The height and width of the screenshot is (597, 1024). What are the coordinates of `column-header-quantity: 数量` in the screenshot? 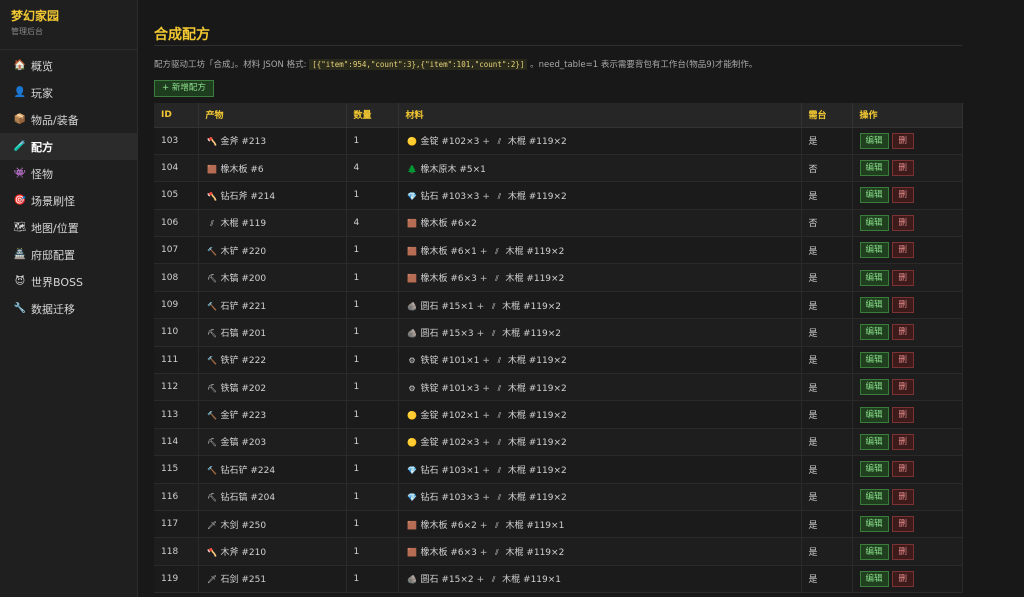 It's located at (372, 115).